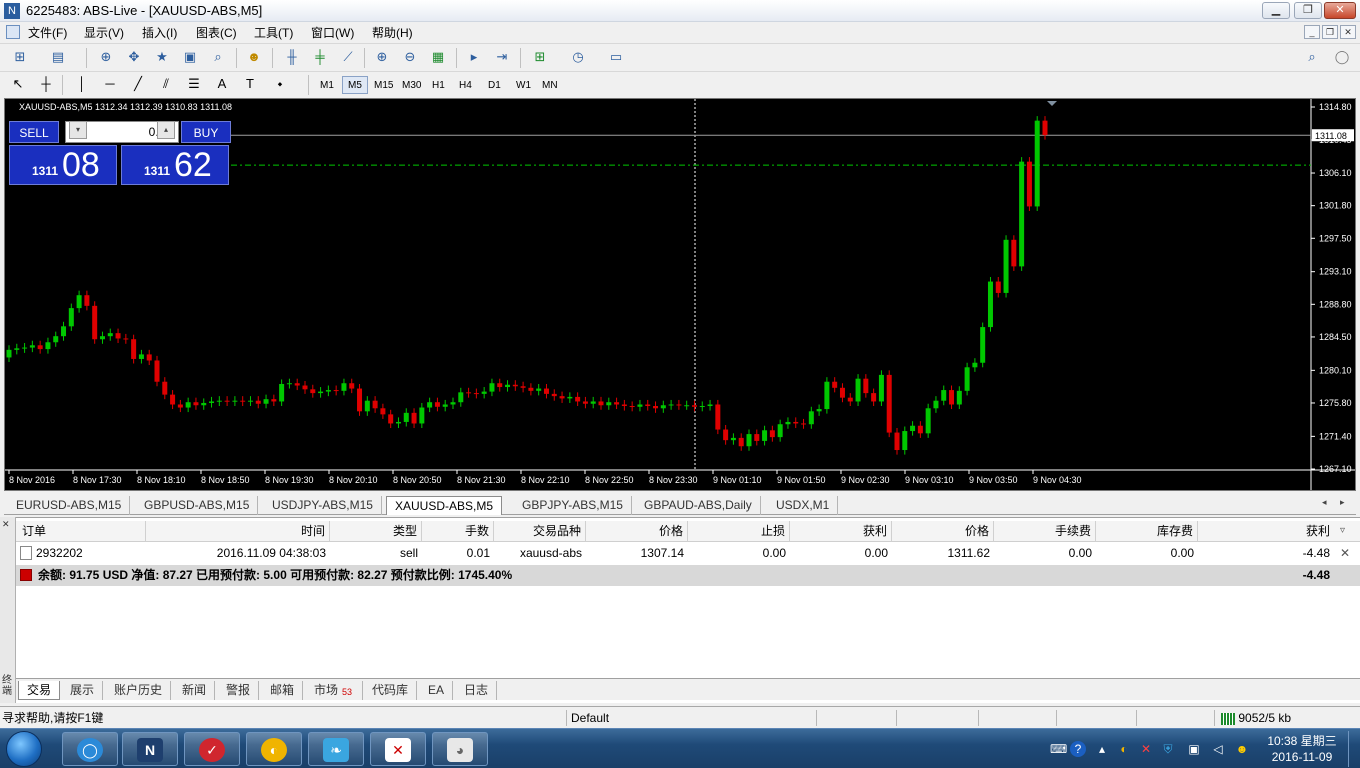  Describe the element at coordinates (1045, 531) in the screenshot. I see `header-commission: 手续费` at that location.